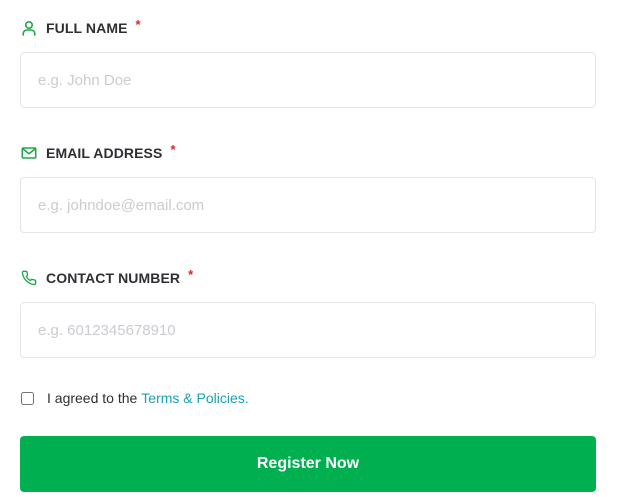  Describe the element at coordinates (308, 277) in the screenshot. I see `contact-number-label-row: CONTACT NUMBER *` at that location.